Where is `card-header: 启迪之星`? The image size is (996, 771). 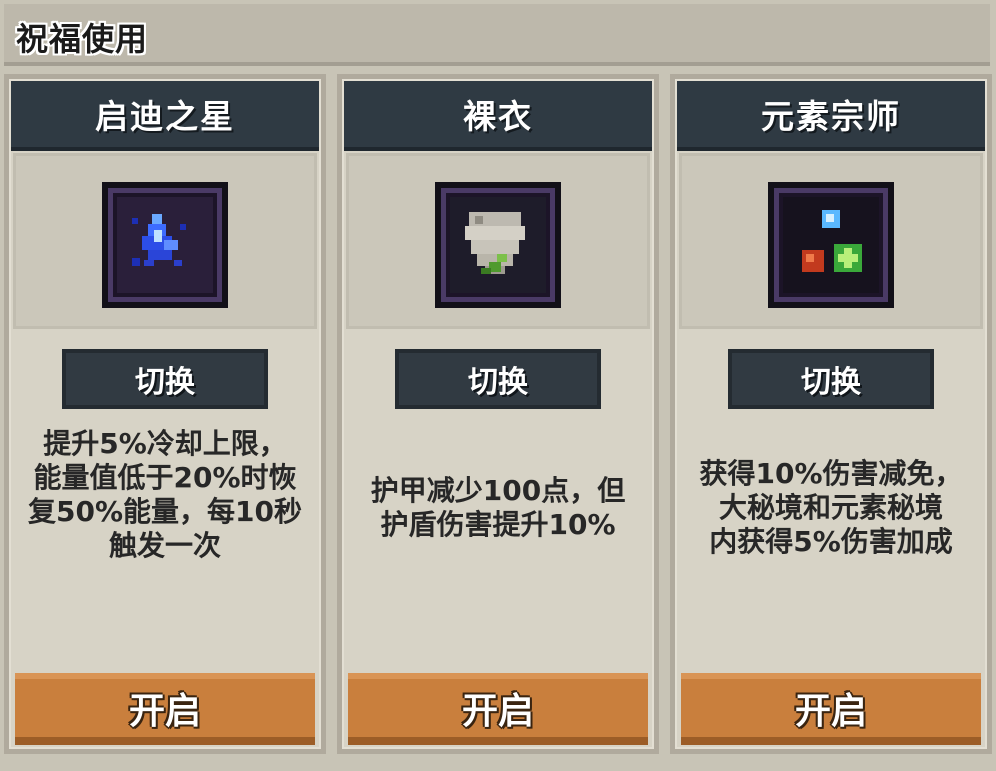 card-header: 启迪之星 is located at coordinates (165, 116).